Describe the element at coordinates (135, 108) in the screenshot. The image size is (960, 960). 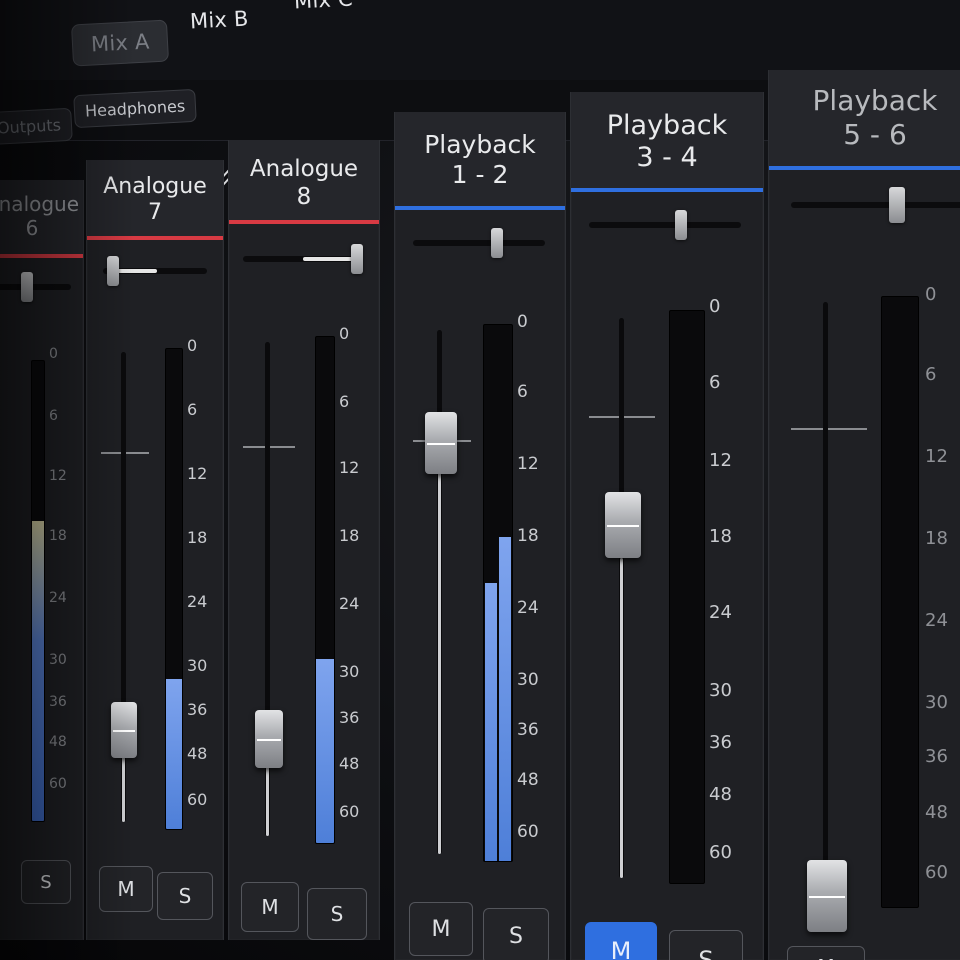
I see `headphones-chip: Headphones` at that location.